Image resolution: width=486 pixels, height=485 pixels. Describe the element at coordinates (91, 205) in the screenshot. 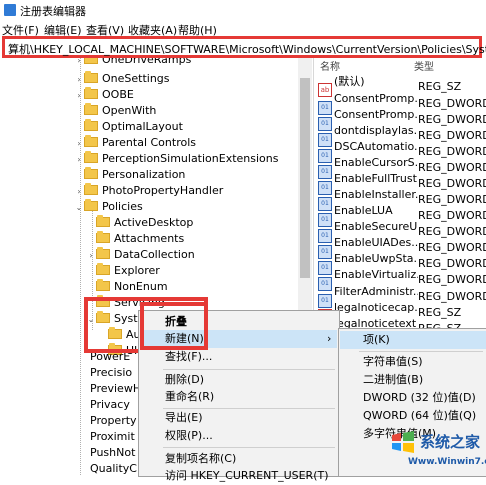

I see `folder-open-icon` at that location.